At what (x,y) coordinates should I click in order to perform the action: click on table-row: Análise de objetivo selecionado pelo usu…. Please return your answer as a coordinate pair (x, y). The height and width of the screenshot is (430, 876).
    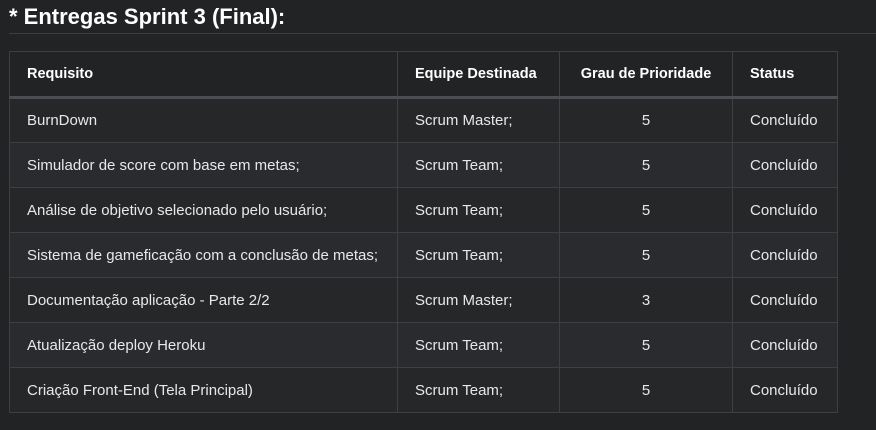
    Looking at the image, I should click on (423, 210).